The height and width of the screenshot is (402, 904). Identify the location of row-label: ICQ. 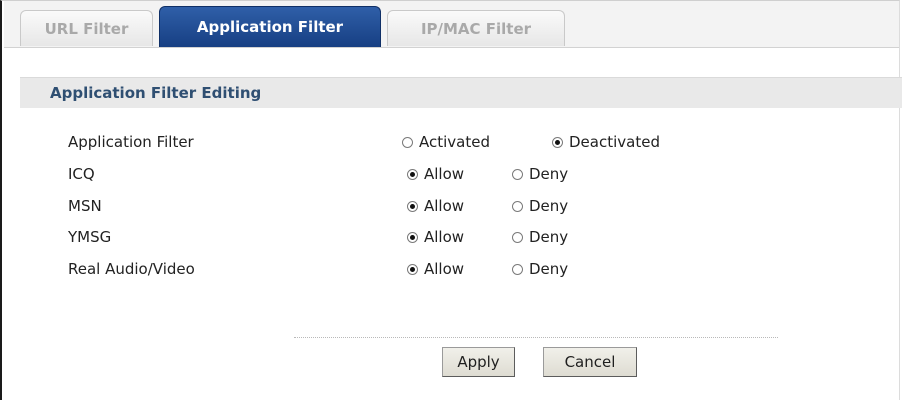
(81, 174).